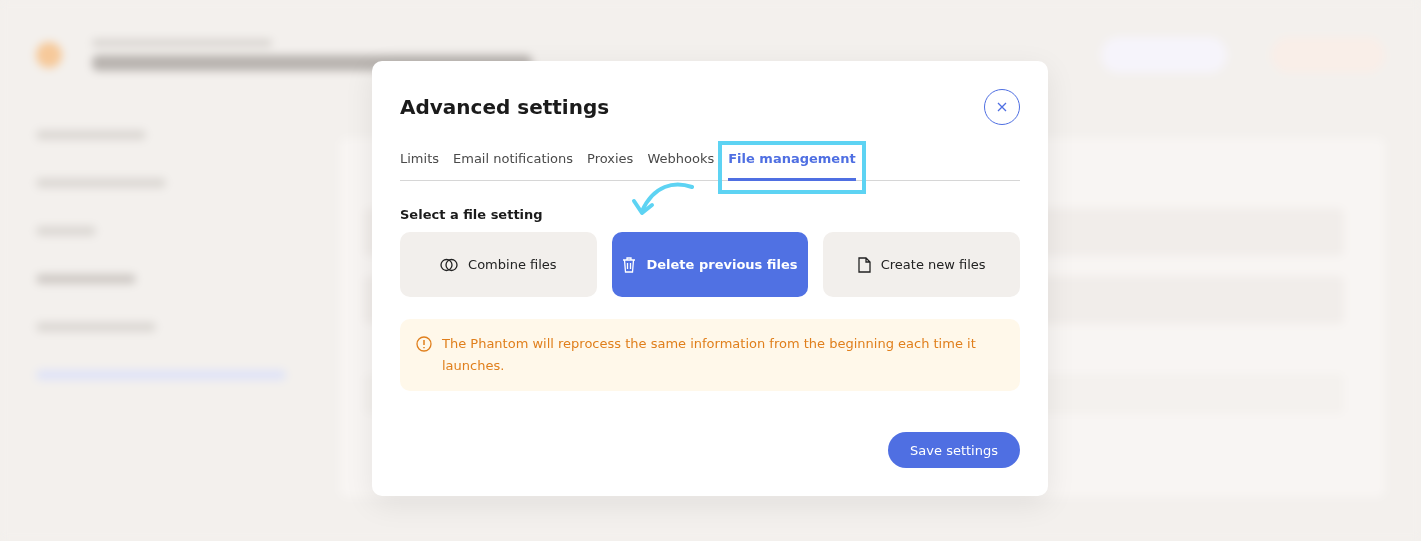  I want to click on tab: Webhooks, so click(681, 166).